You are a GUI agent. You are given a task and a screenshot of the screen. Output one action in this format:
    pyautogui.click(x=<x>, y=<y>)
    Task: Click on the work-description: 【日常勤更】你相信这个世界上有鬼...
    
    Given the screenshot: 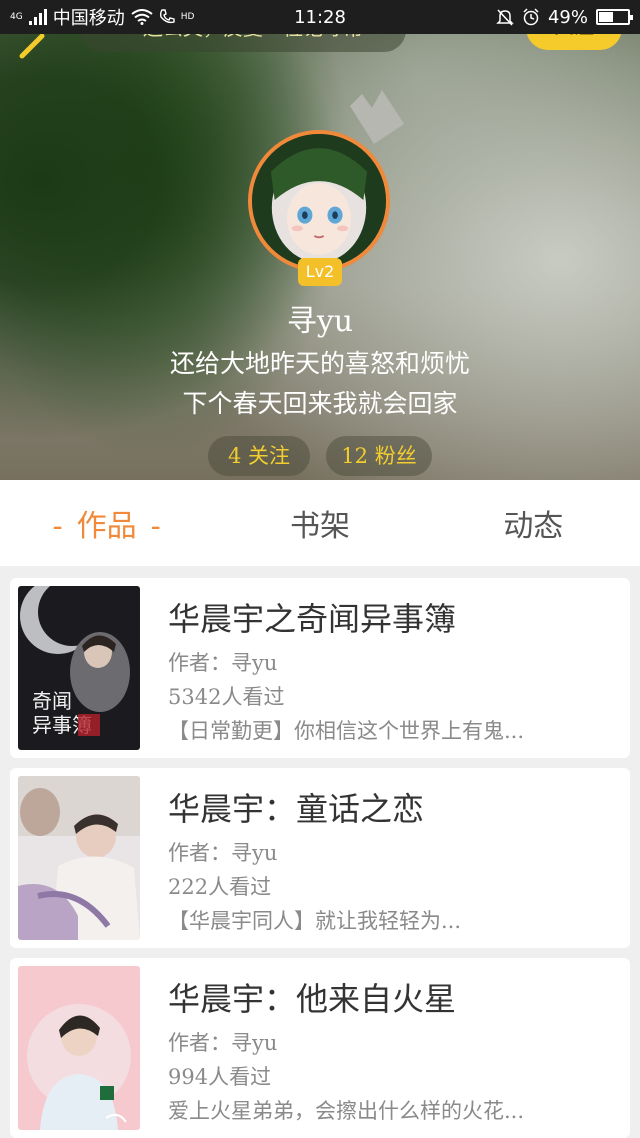 What is the action you would take?
    pyautogui.click(x=346, y=731)
    